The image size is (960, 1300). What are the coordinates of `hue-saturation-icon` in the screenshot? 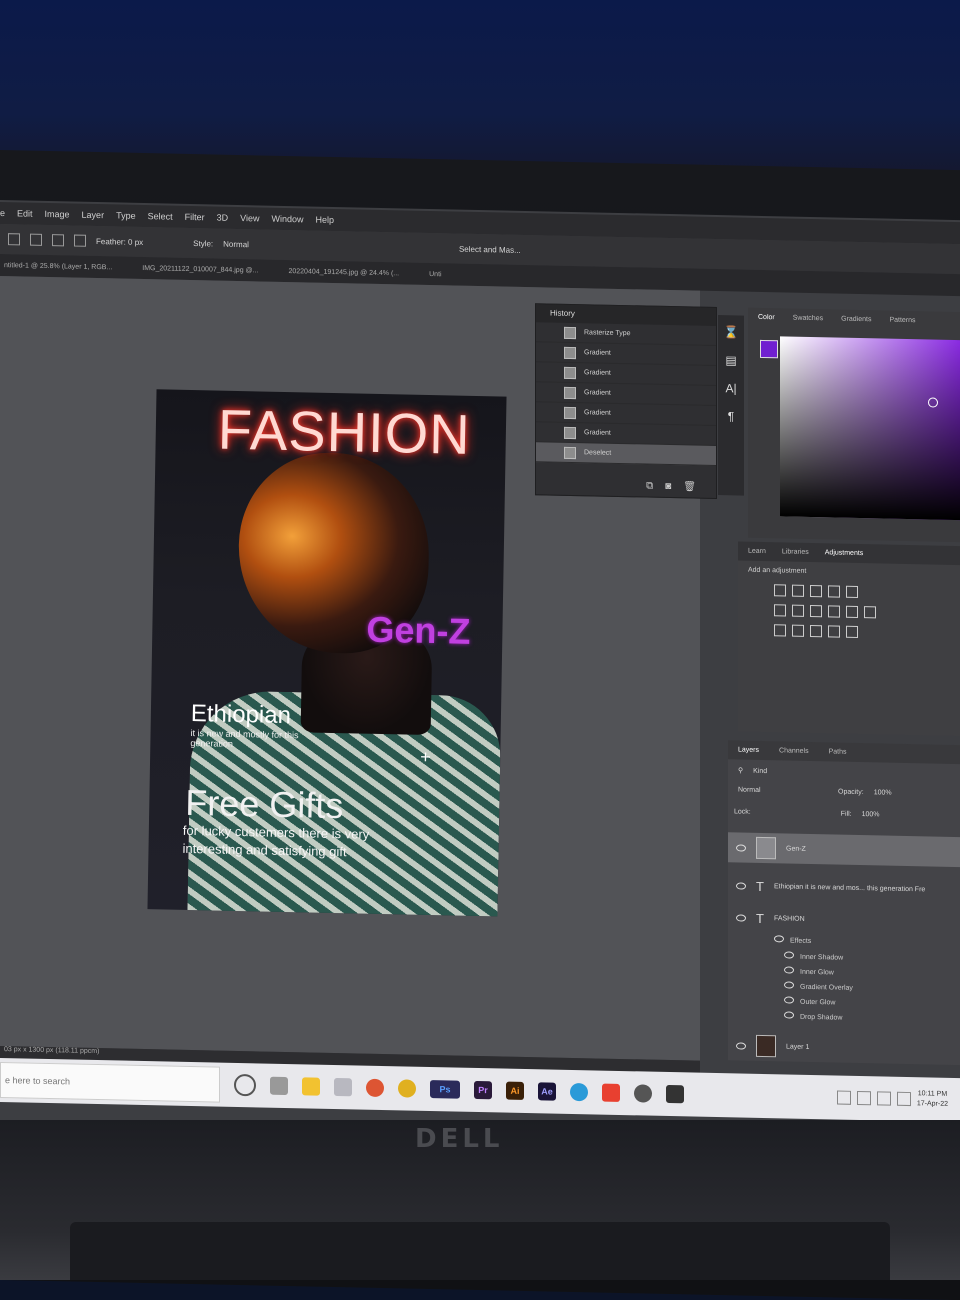 It's located at (780, 610).